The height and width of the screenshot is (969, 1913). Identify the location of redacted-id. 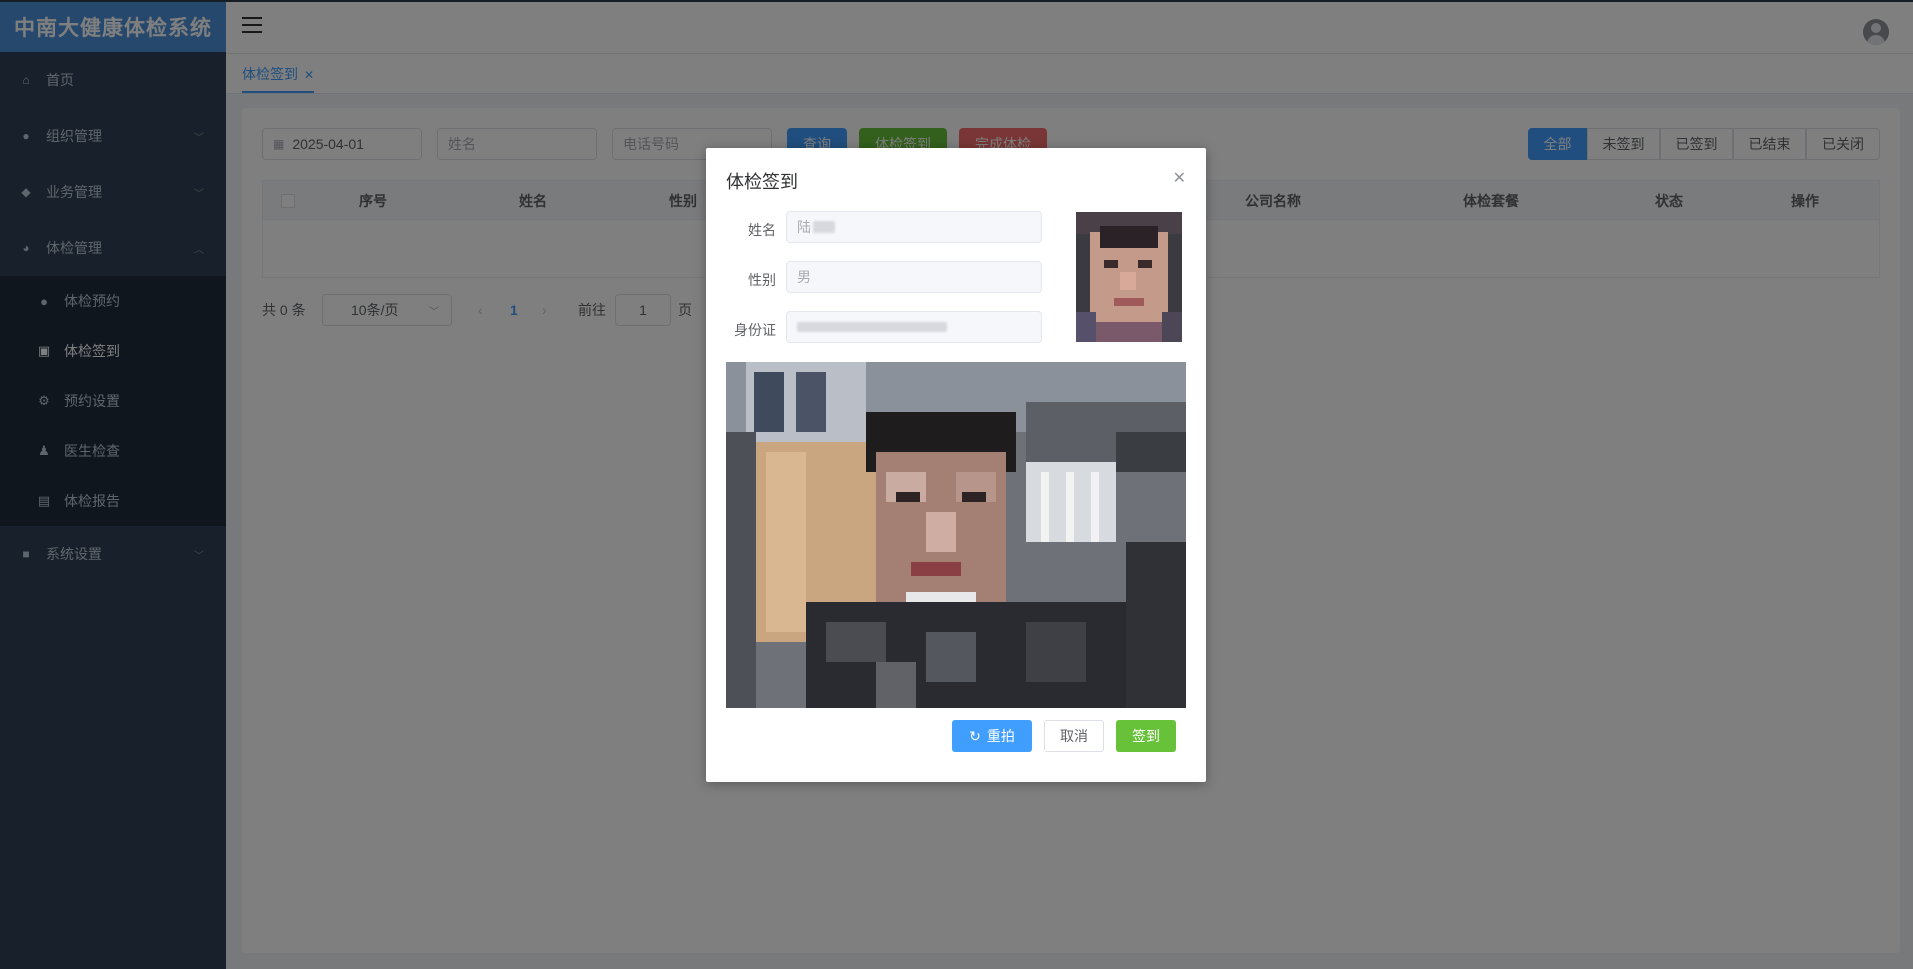
(872, 327).